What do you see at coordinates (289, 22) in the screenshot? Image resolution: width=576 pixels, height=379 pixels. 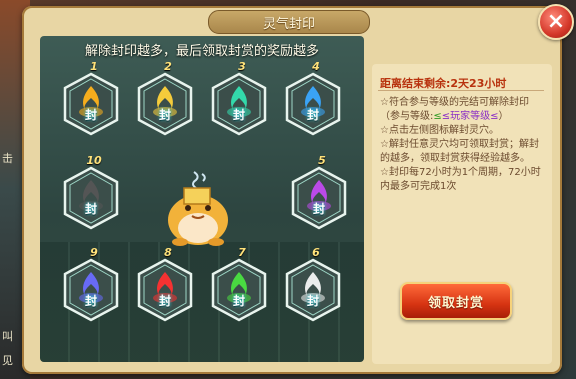 I see `panel-title: 灵气封印` at bounding box center [289, 22].